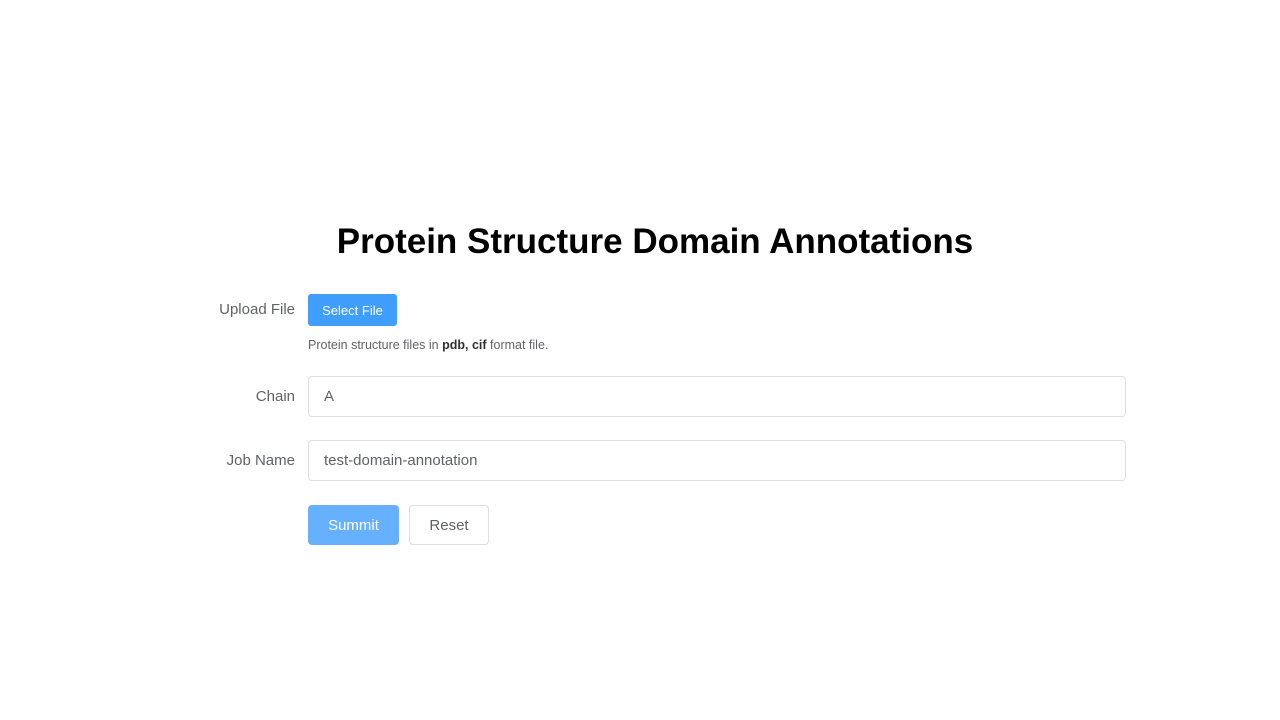  I want to click on submit-button: Summit, so click(353, 525).